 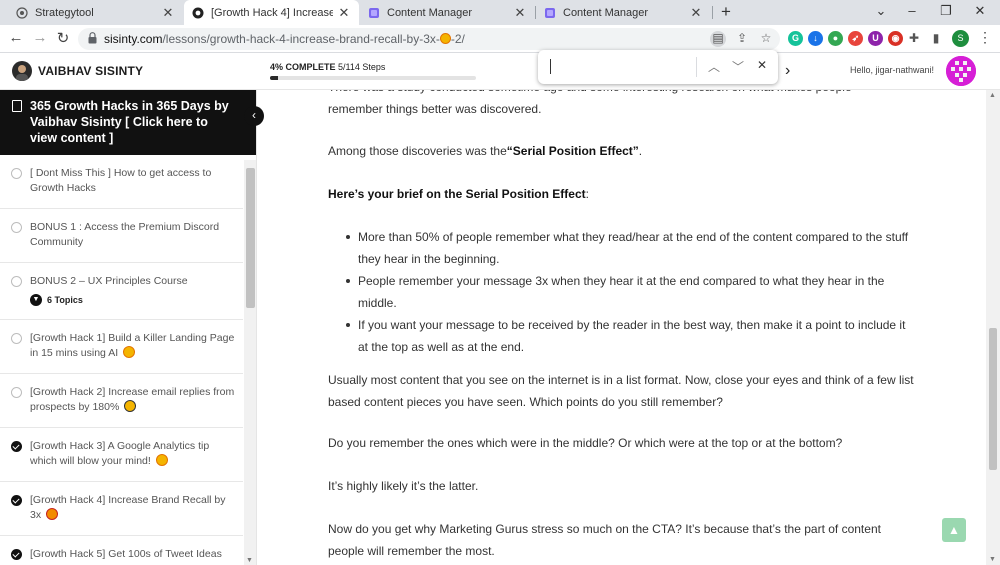 What do you see at coordinates (22, 71) in the screenshot?
I see `brand-avatar` at bounding box center [22, 71].